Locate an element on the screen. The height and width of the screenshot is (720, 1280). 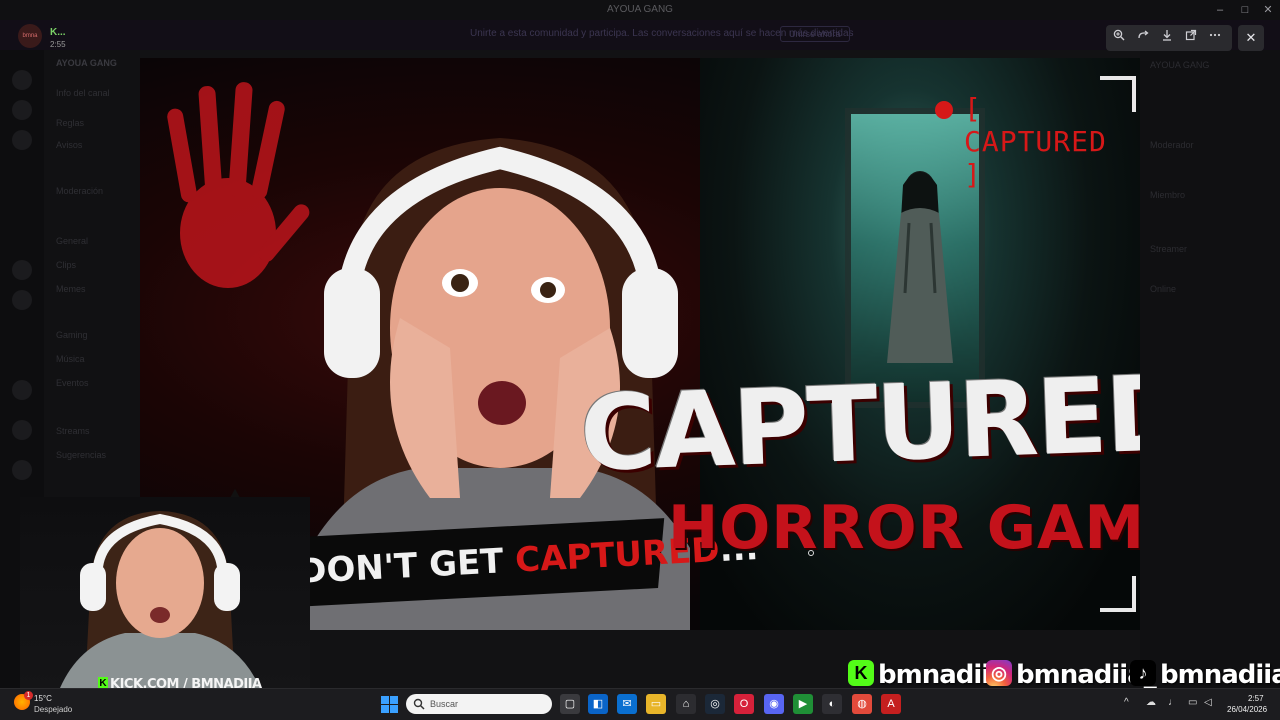
member-item: AYOUA GANG is located at coordinates (1179, 65).